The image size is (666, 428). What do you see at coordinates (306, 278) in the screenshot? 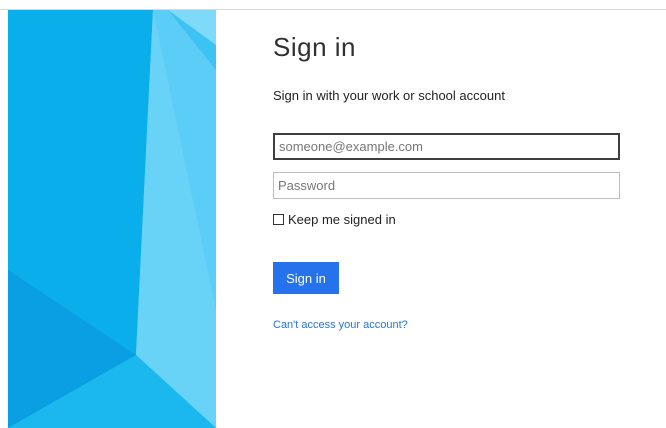
I see `sign-in-button: Sign in` at bounding box center [306, 278].